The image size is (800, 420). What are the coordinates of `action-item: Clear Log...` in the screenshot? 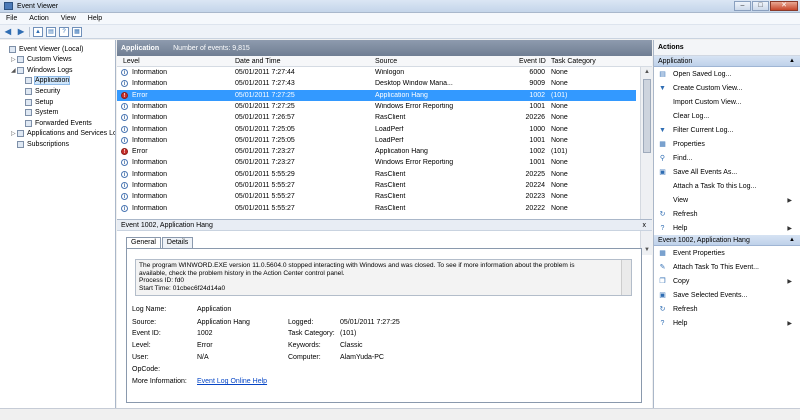 It's located at (727, 116).